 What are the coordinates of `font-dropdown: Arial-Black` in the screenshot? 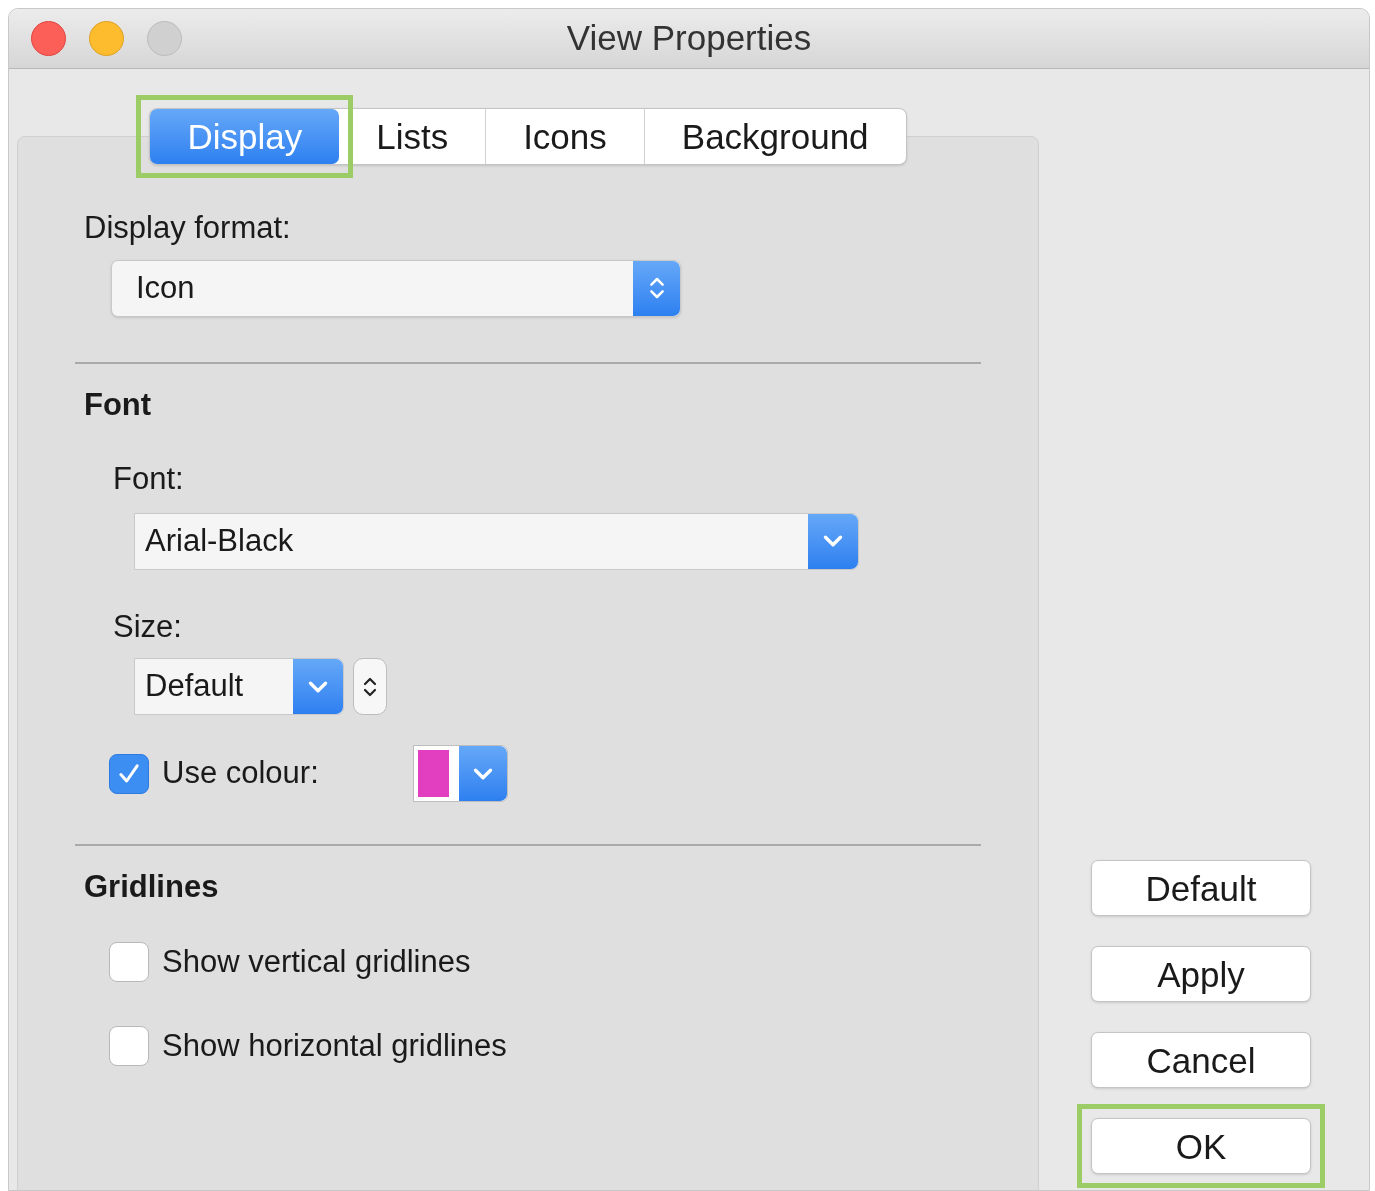 It's located at (496, 541).